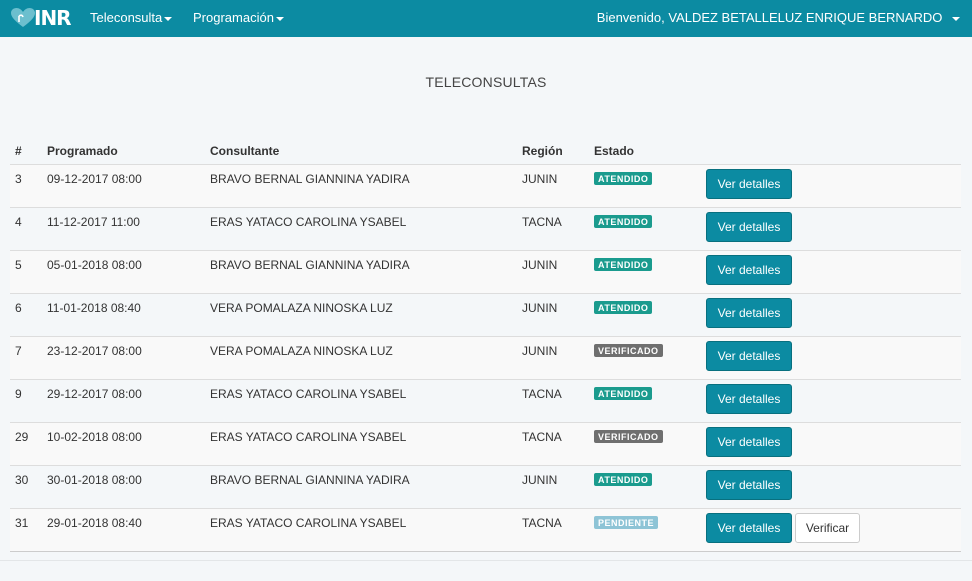  I want to click on cell-programado: 29-01-2018 08:40, so click(123, 530).